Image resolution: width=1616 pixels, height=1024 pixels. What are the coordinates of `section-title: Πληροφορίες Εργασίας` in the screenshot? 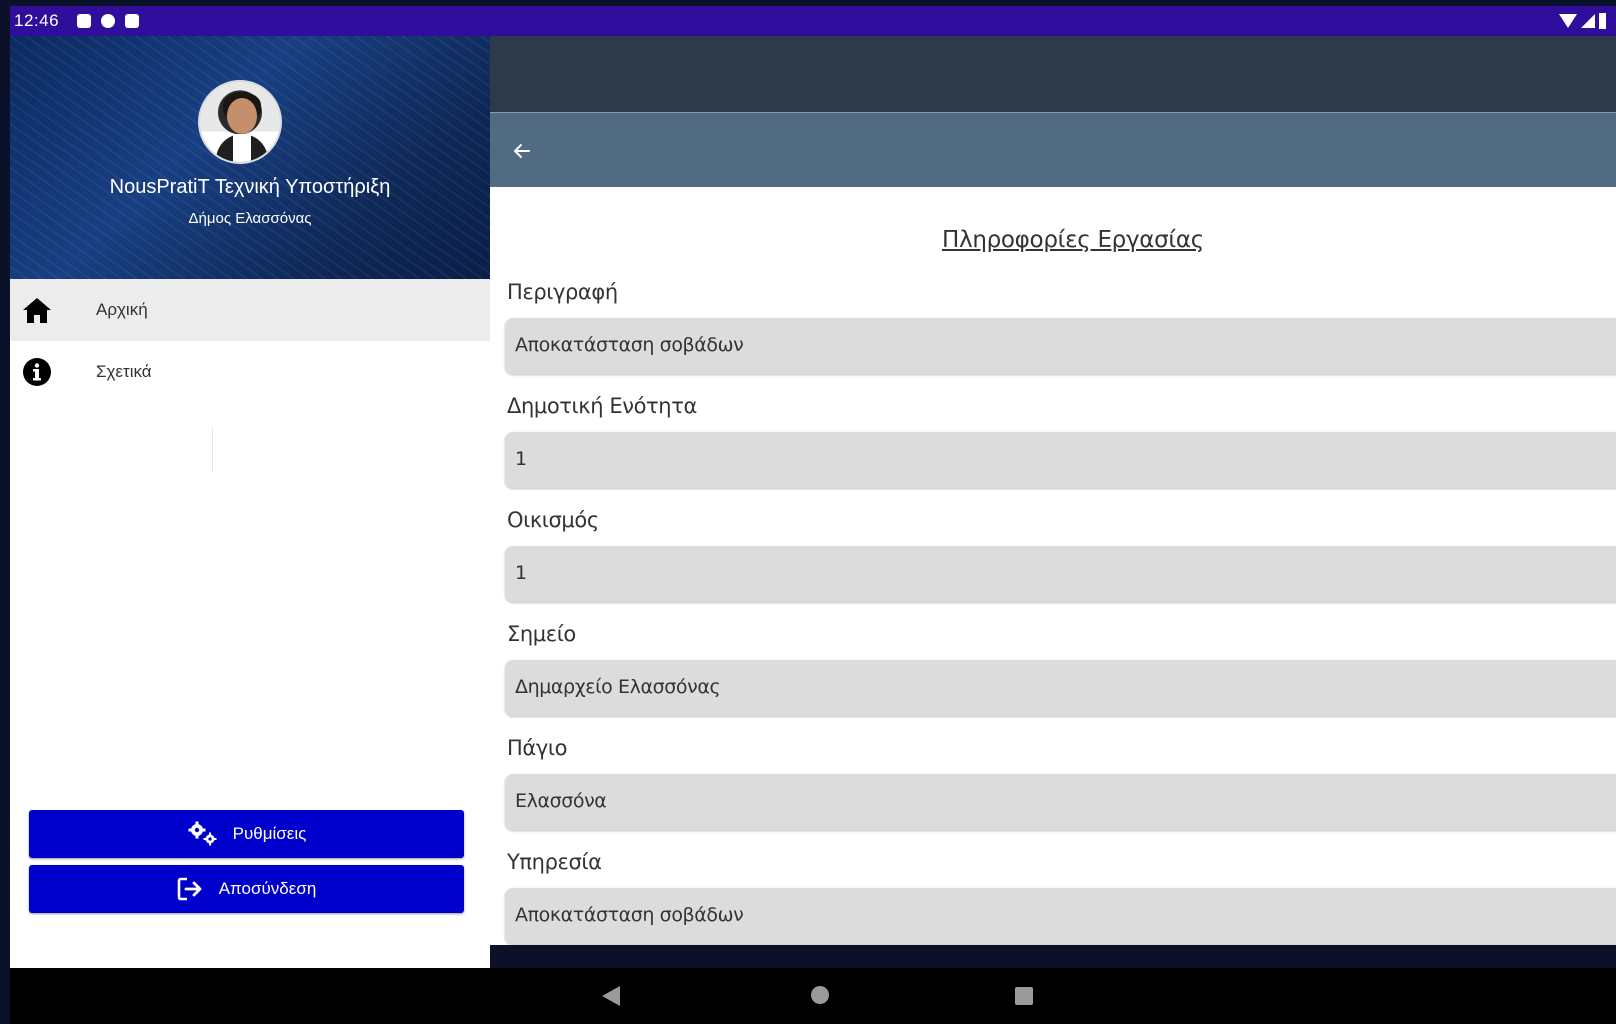 It's located at (1073, 240).